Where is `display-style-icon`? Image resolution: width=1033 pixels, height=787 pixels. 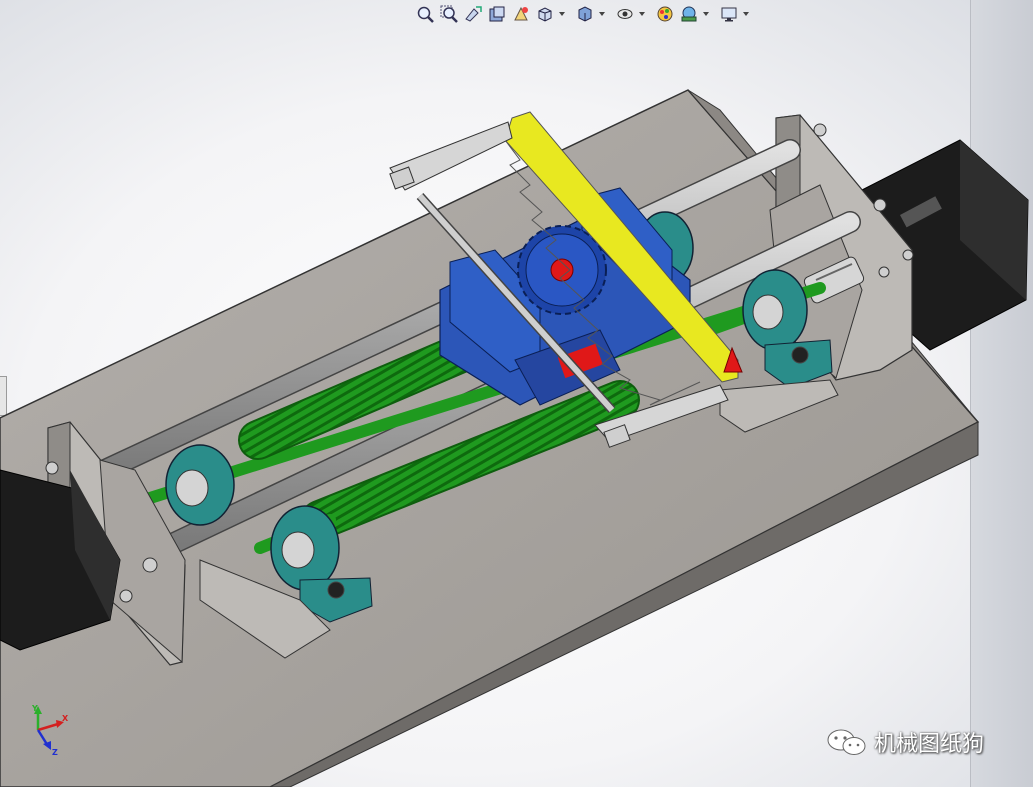
display-style-icon is located at coordinates (585, 14).